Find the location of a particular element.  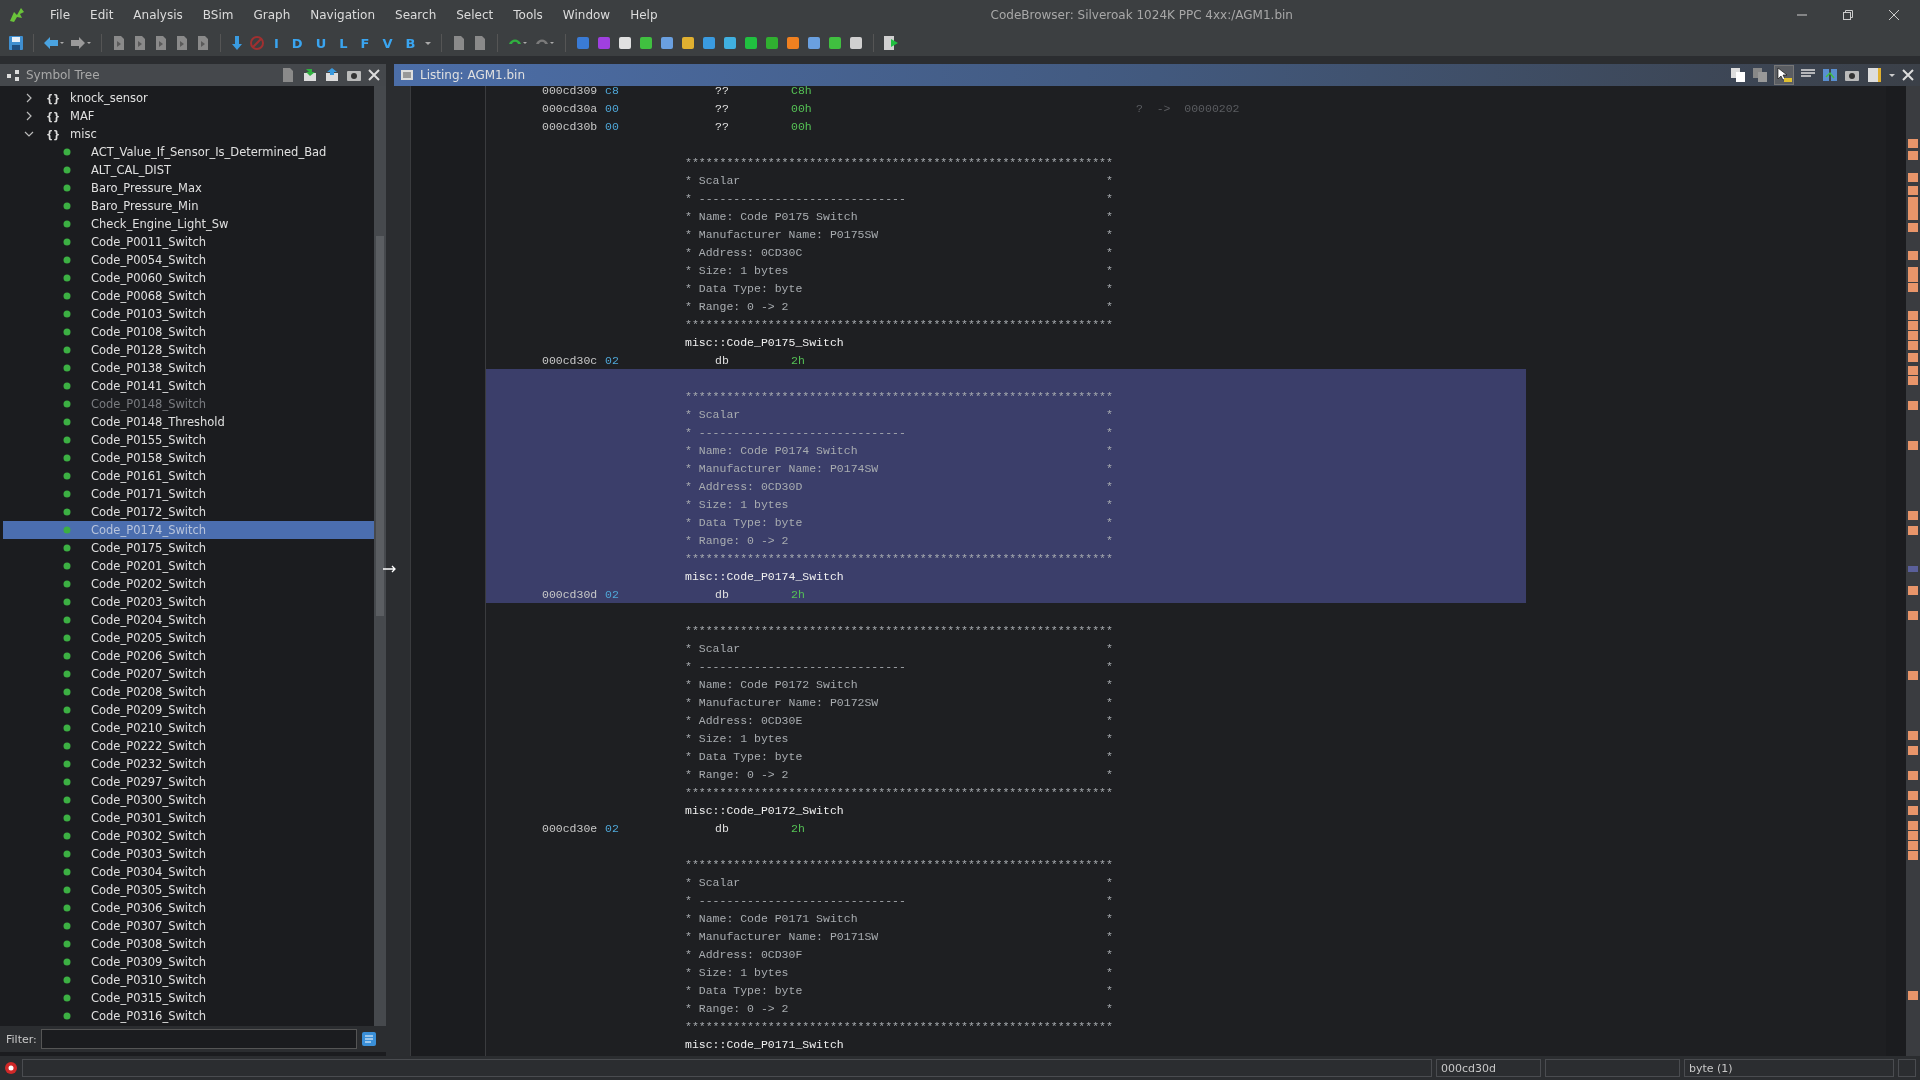

notebook-icon is located at coordinates (1874, 75).